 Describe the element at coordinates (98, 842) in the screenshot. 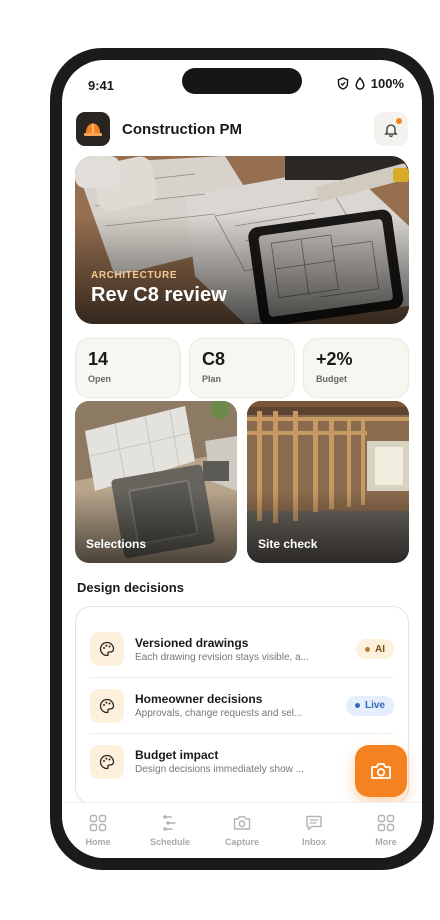

I see `tab-label: Home` at that location.